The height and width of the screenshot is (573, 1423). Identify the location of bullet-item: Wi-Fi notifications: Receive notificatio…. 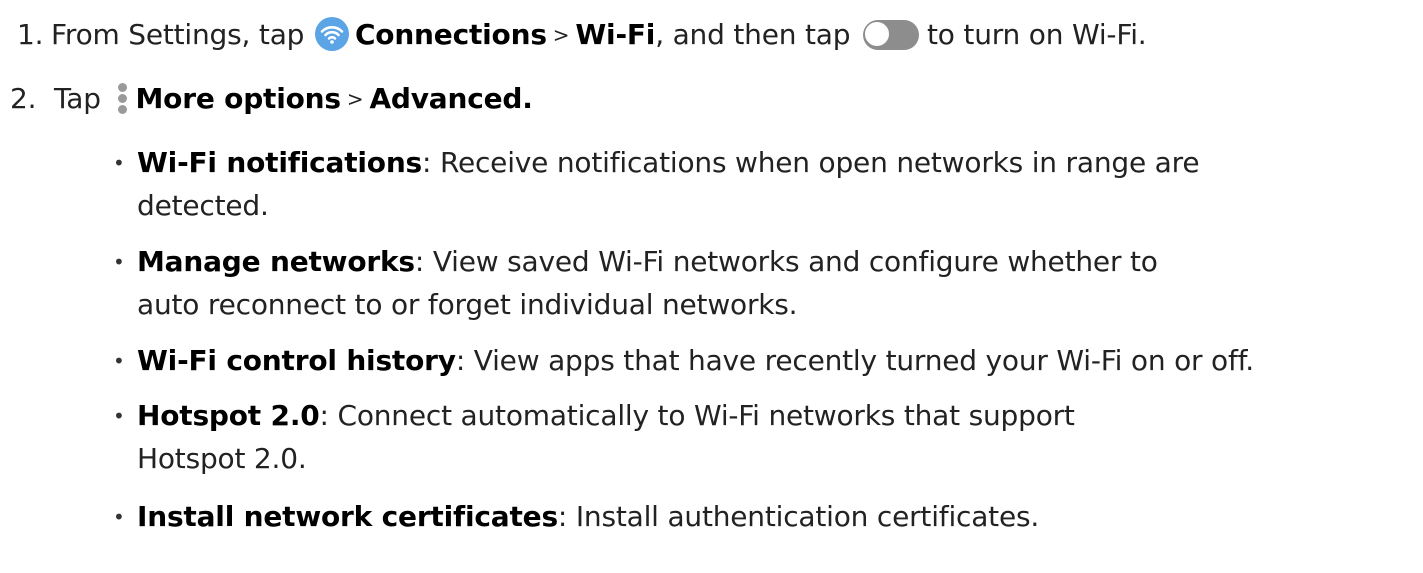
(668, 163).